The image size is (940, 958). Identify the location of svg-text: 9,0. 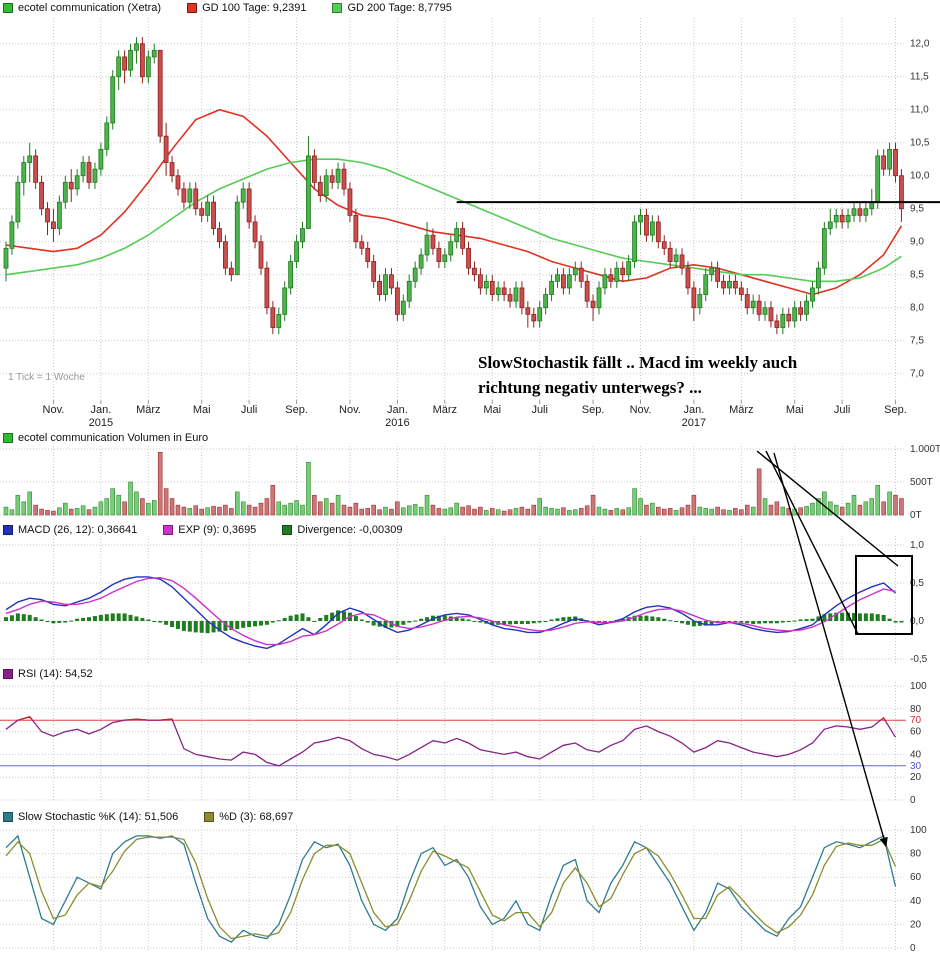
(917, 242).